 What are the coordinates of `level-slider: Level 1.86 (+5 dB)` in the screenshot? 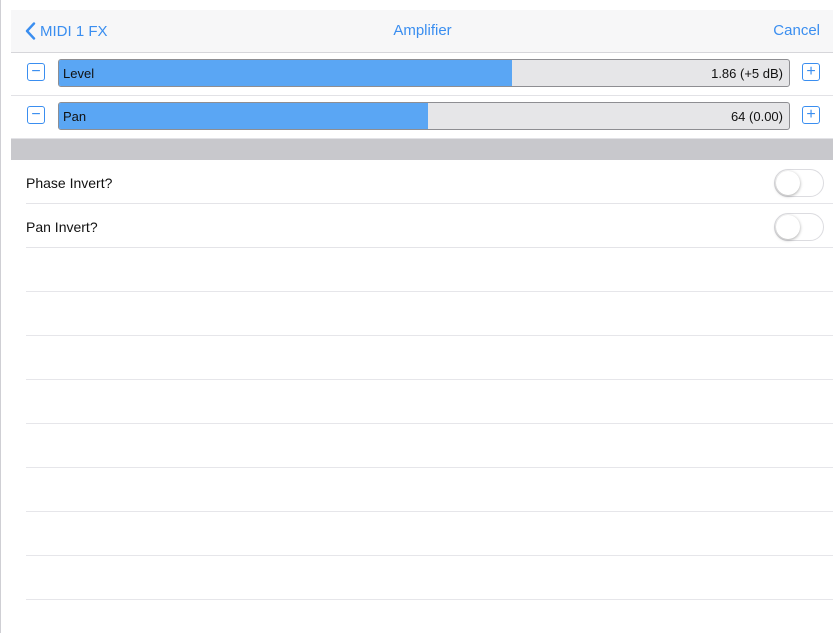 It's located at (424, 73).